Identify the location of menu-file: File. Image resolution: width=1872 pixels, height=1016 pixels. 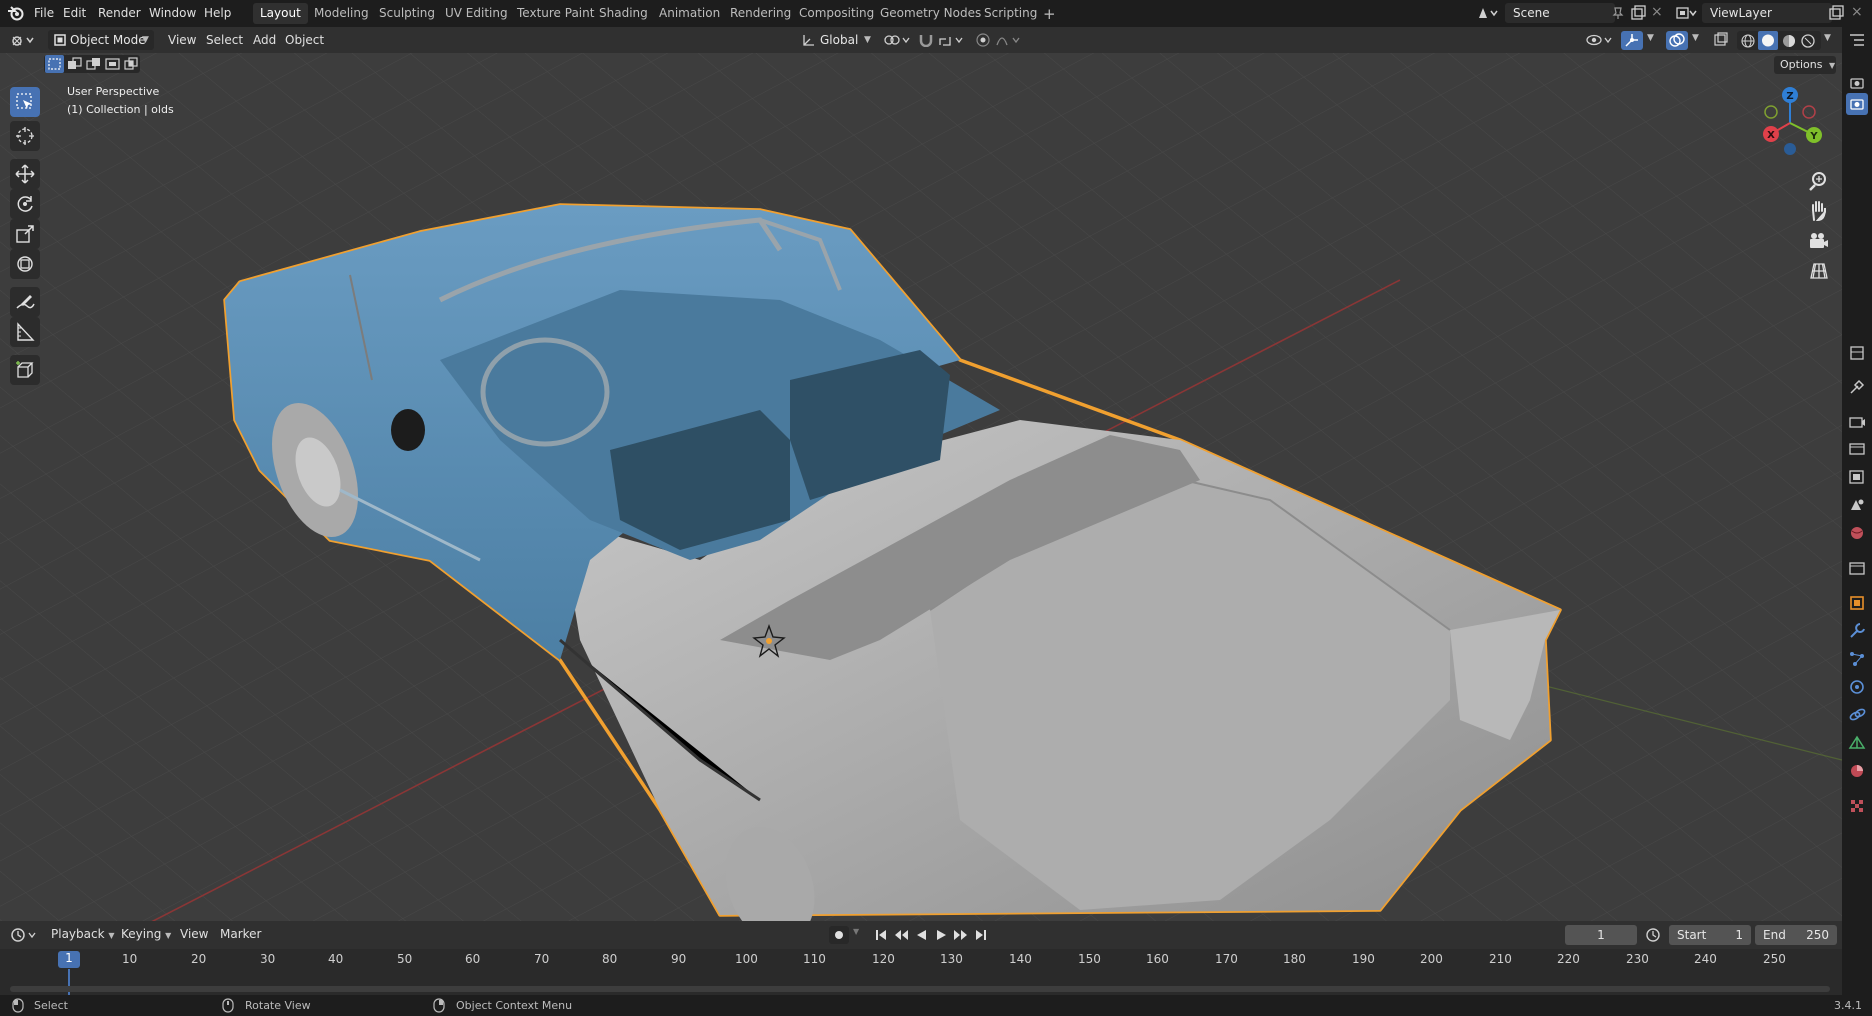
(44, 13).